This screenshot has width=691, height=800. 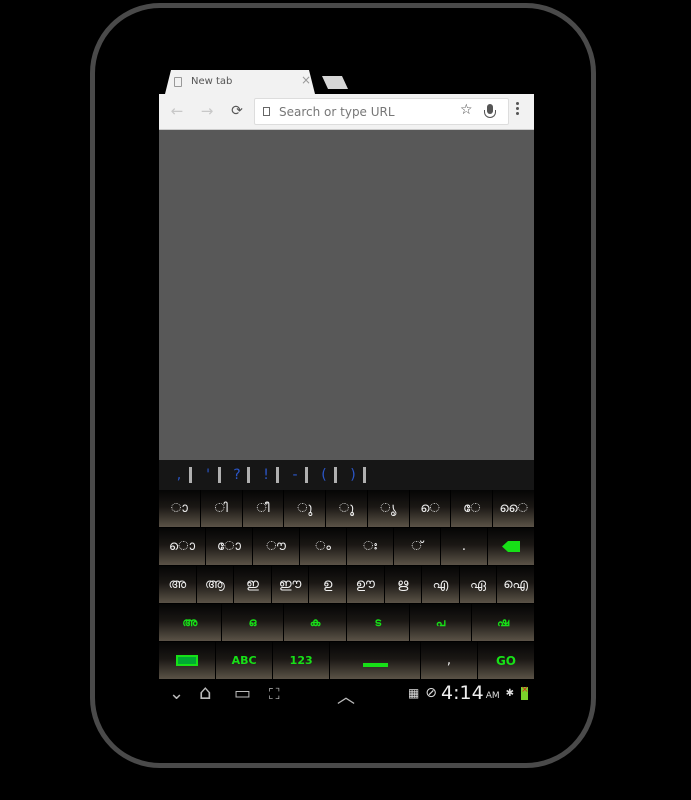 What do you see at coordinates (366, 112) in the screenshot?
I see `url-input` at bounding box center [366, 112].